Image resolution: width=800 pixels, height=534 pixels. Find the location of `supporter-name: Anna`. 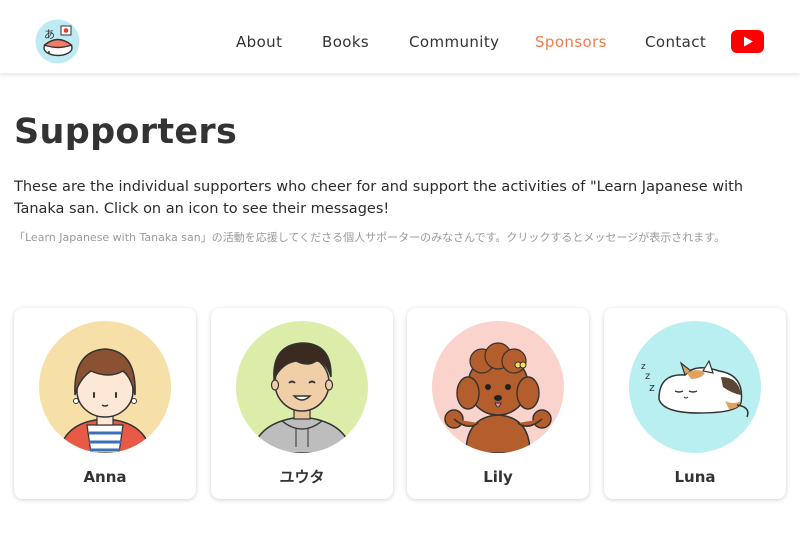

supporter-name: Anna is located at coordinates (105, 477).